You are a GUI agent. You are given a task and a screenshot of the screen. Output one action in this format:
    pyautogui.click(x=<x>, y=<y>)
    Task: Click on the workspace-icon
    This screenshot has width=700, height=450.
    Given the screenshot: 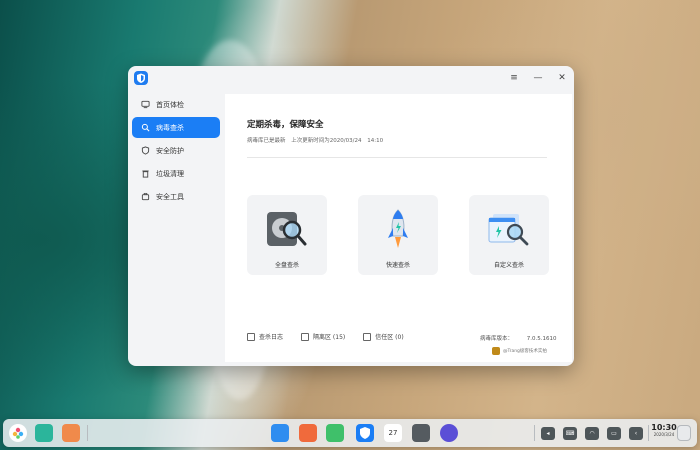 What is the action you would take?
    pyautogui.click(x=71, y=433)
    